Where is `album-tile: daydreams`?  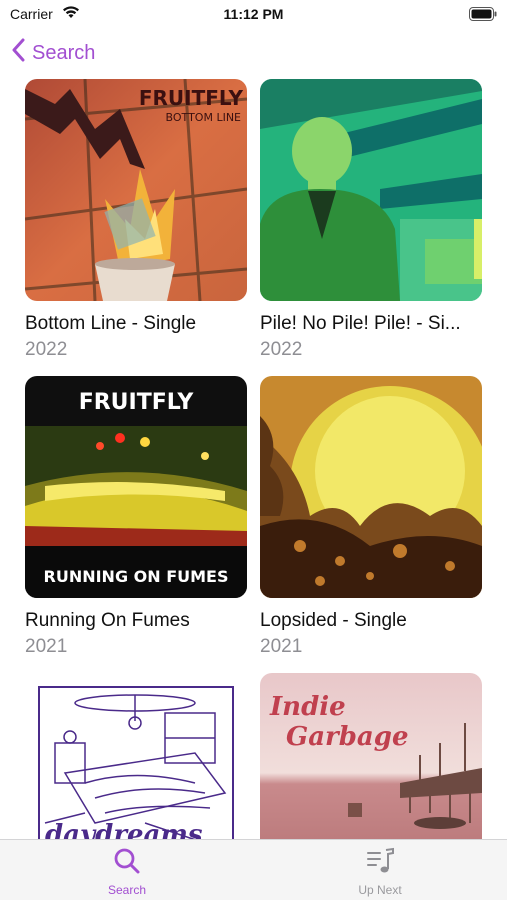
album-tile: daydreams is located at coordinates (136, 756).